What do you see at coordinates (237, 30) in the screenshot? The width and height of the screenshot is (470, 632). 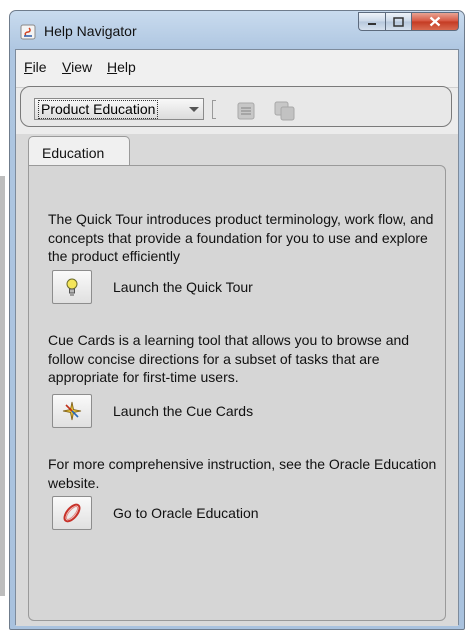 I see `title-bar: Help Navigator` at bounding box center [237, 30].